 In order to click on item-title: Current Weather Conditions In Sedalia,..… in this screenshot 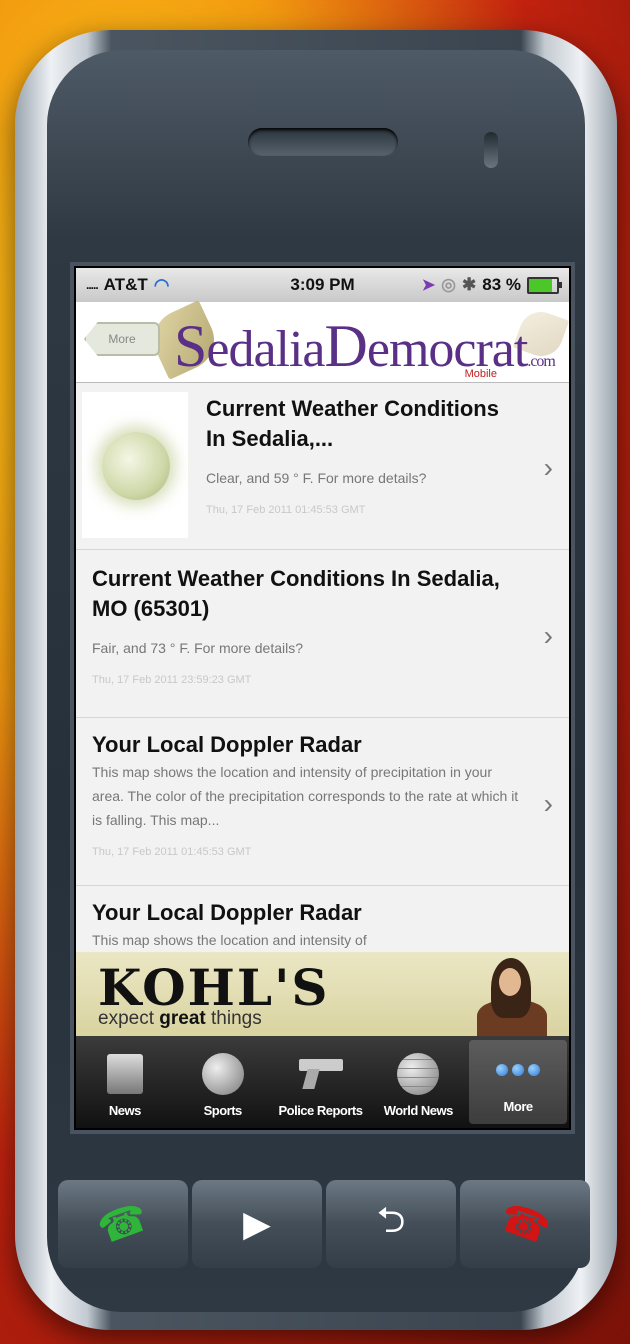, I will do `click(352, 423)`.